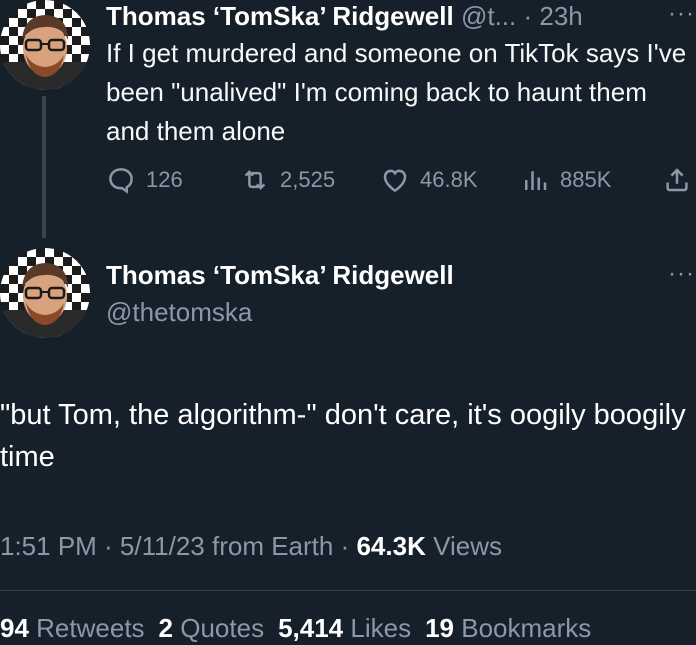 This screenshot has width=696, height=645. Describe the element at coordinates (44, 167) in the screenshot. I see `thread-connector-line` at that location.